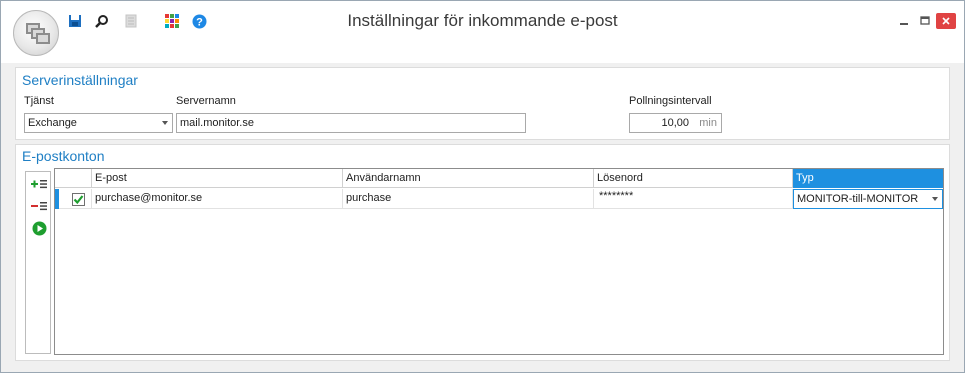  What do you see at coordinates (98, 123) in the screenshot?
I see `service-dropdown: Exchange` at bounding box center [98, 123].